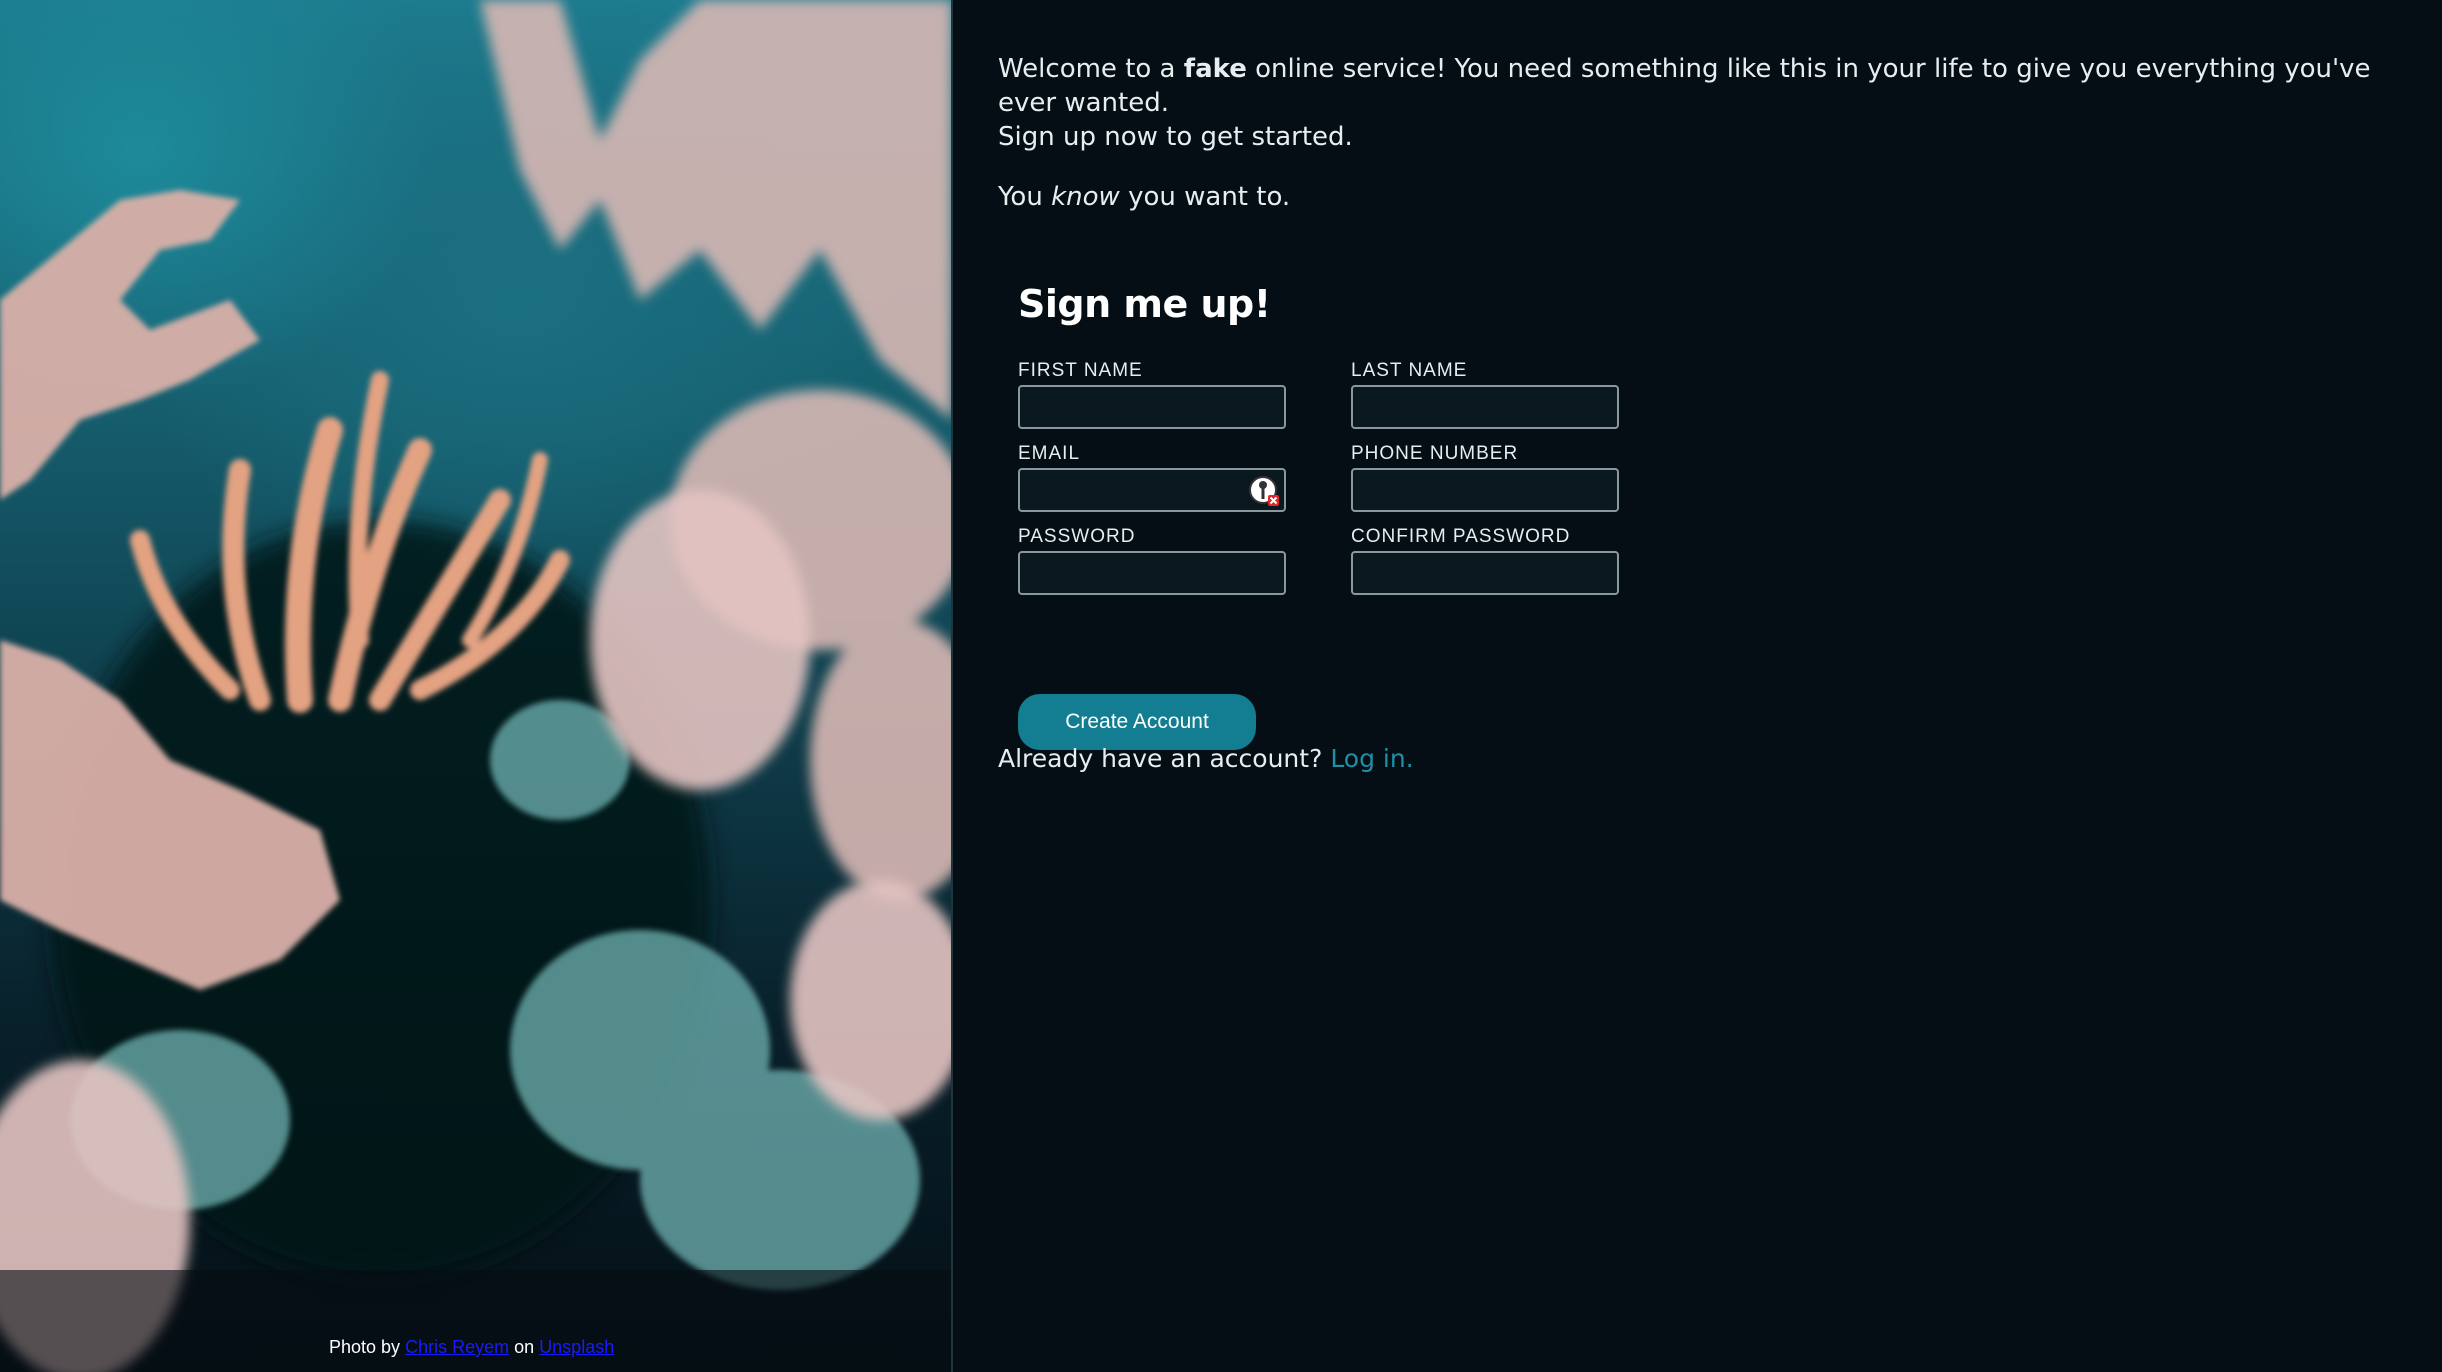 The image size is (2442, 1372). I want to click on first-name-label: FIRST NAME, so click(1080, 370).